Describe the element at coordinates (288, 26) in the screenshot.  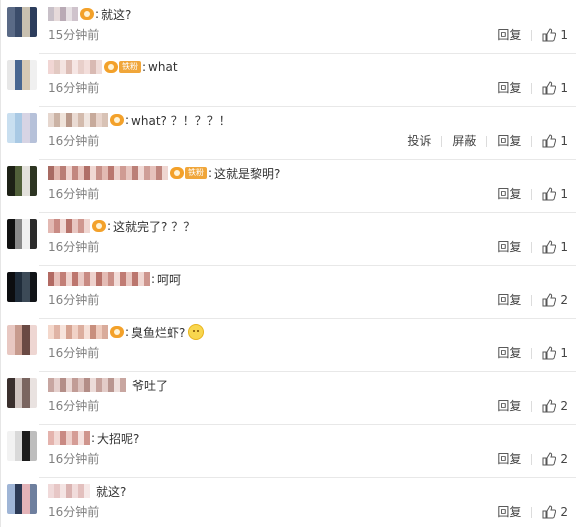
I see `comment-item: : 就这? 15分钟前 回复 1` at that location.